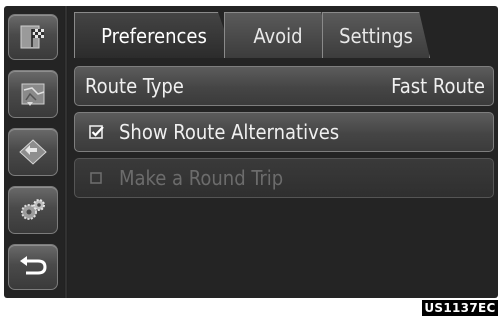 This screenshot has width=500, height=318. What do you see at coordinates (201, 178) in the screenshot?
I see `make-round-trip-label: Make a Round Trip` at bounding box center [201, 178].